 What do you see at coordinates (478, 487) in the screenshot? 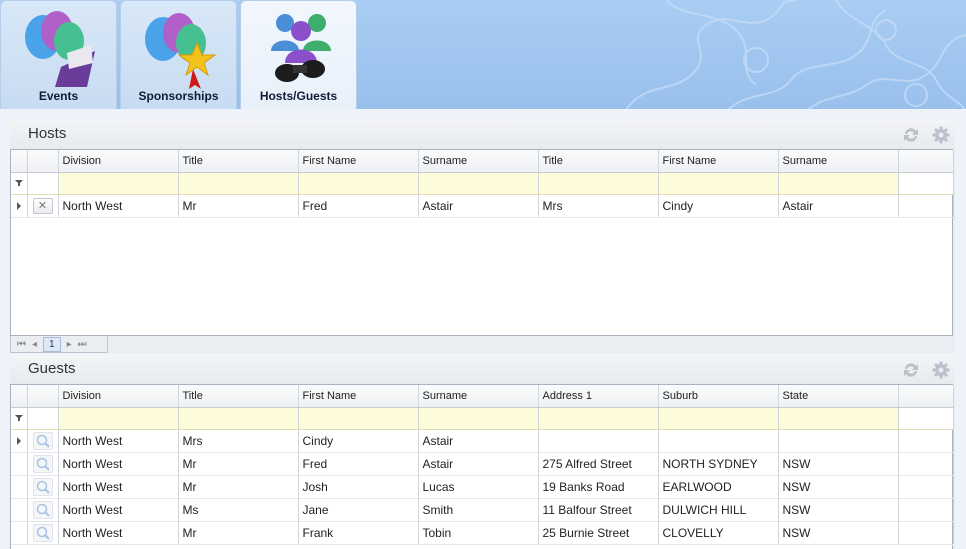
I see `cell-surname: Lucas` at bounding box center [478, 487].